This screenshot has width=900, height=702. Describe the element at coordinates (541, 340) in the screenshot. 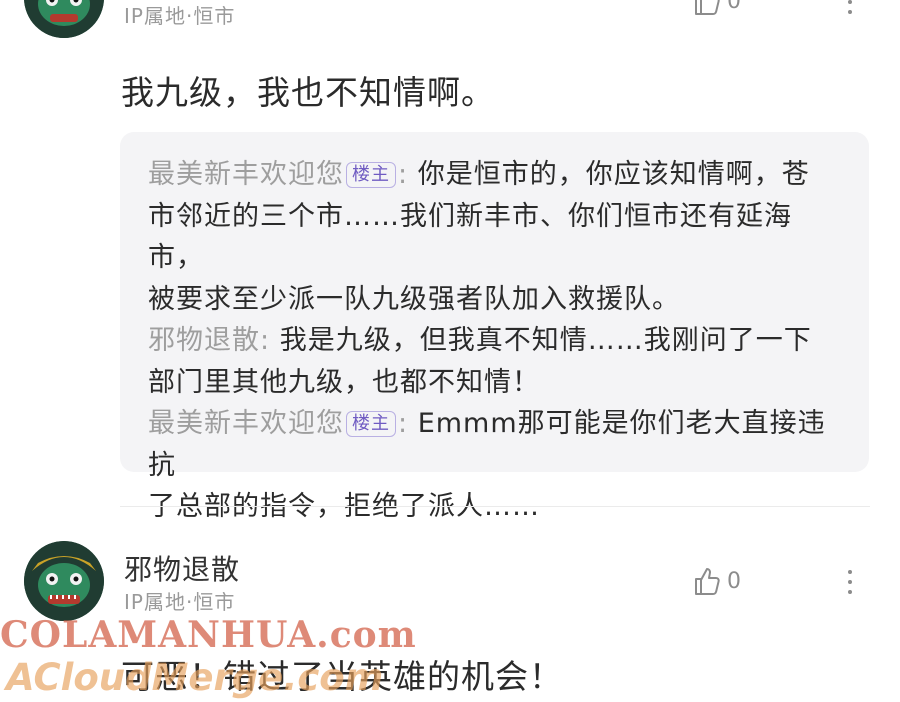

I see `reply-text: 我是九级，但我真不知情……我刚问了一下` at that location.